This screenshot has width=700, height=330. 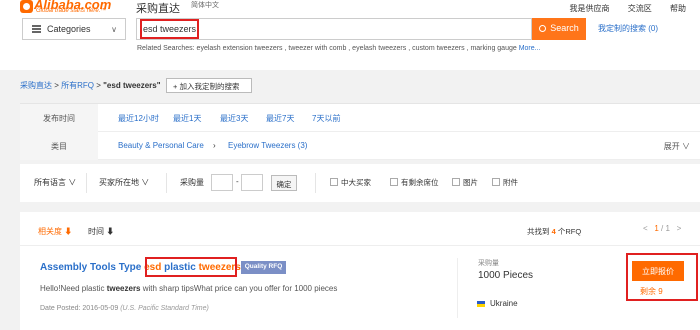 I want to click on buyer-country: Ukraine, so click(x=497, y=303).